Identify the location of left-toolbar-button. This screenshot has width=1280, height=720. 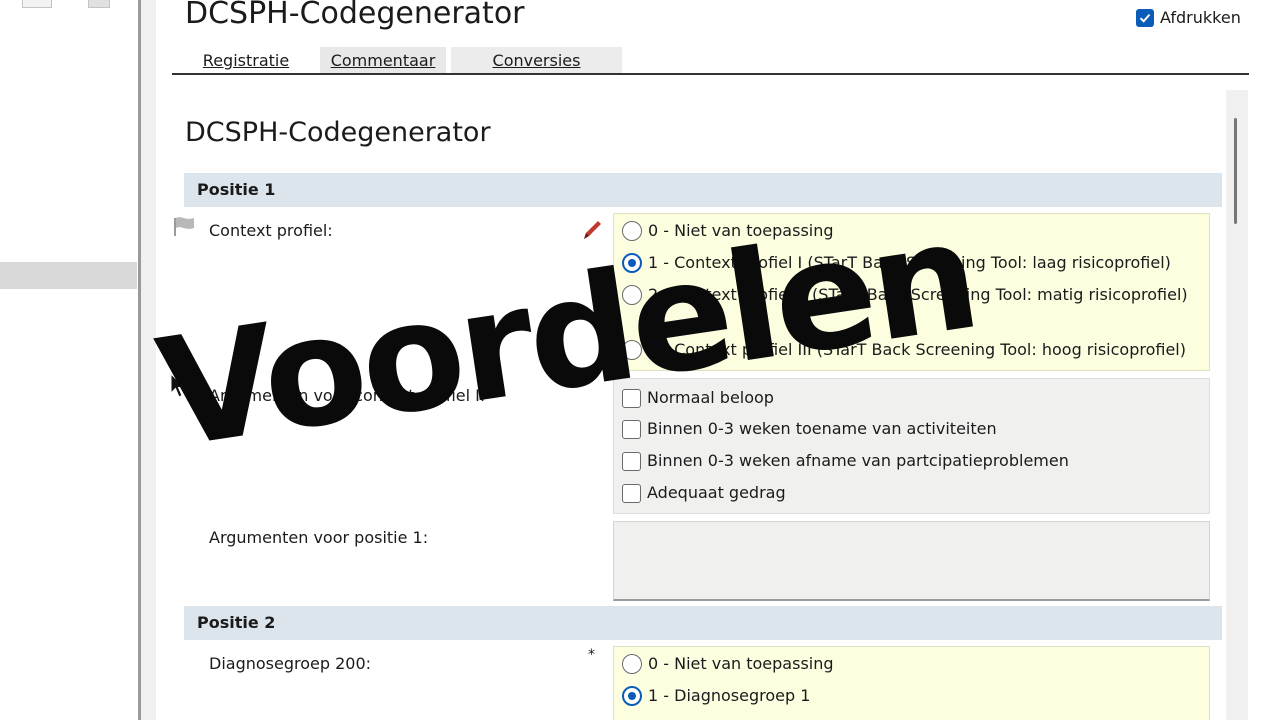
(37, 4).